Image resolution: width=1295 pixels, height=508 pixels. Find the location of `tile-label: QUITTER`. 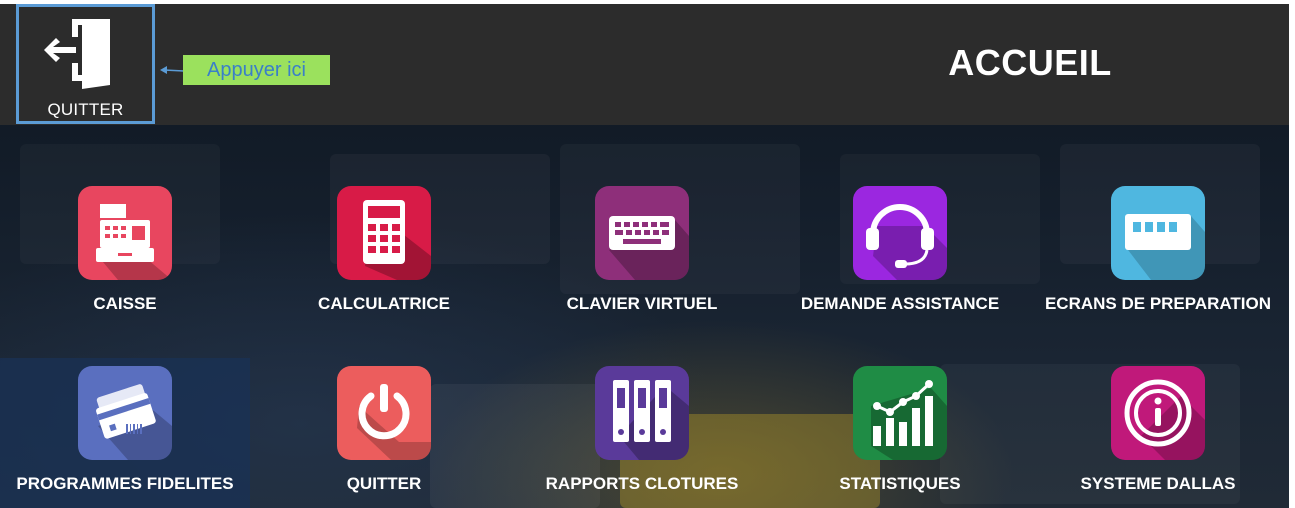

tile-label: QUITTER is located at coordinates (384, 483).